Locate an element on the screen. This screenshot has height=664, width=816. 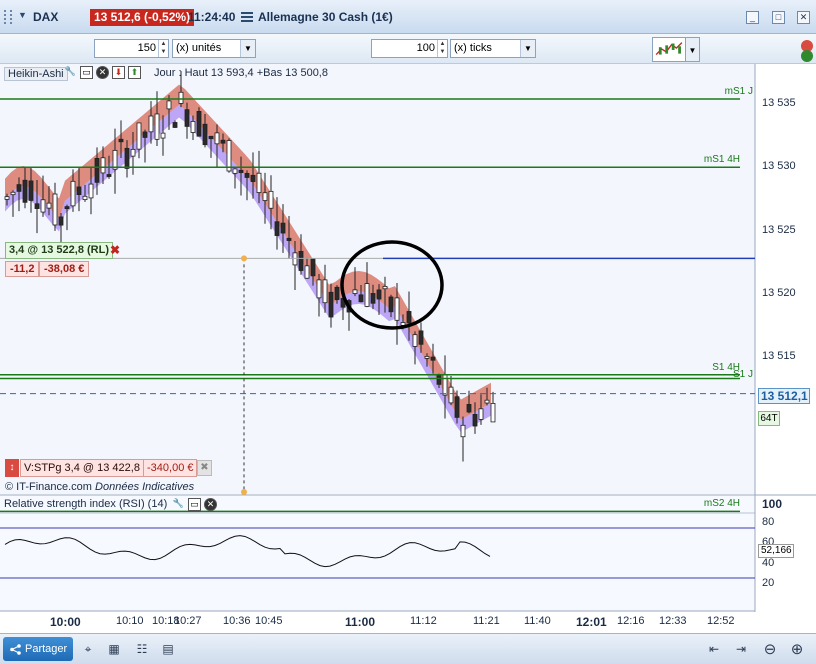
quantity-unit-select: (x) unités ▼ is located at coordinates (214, 48).